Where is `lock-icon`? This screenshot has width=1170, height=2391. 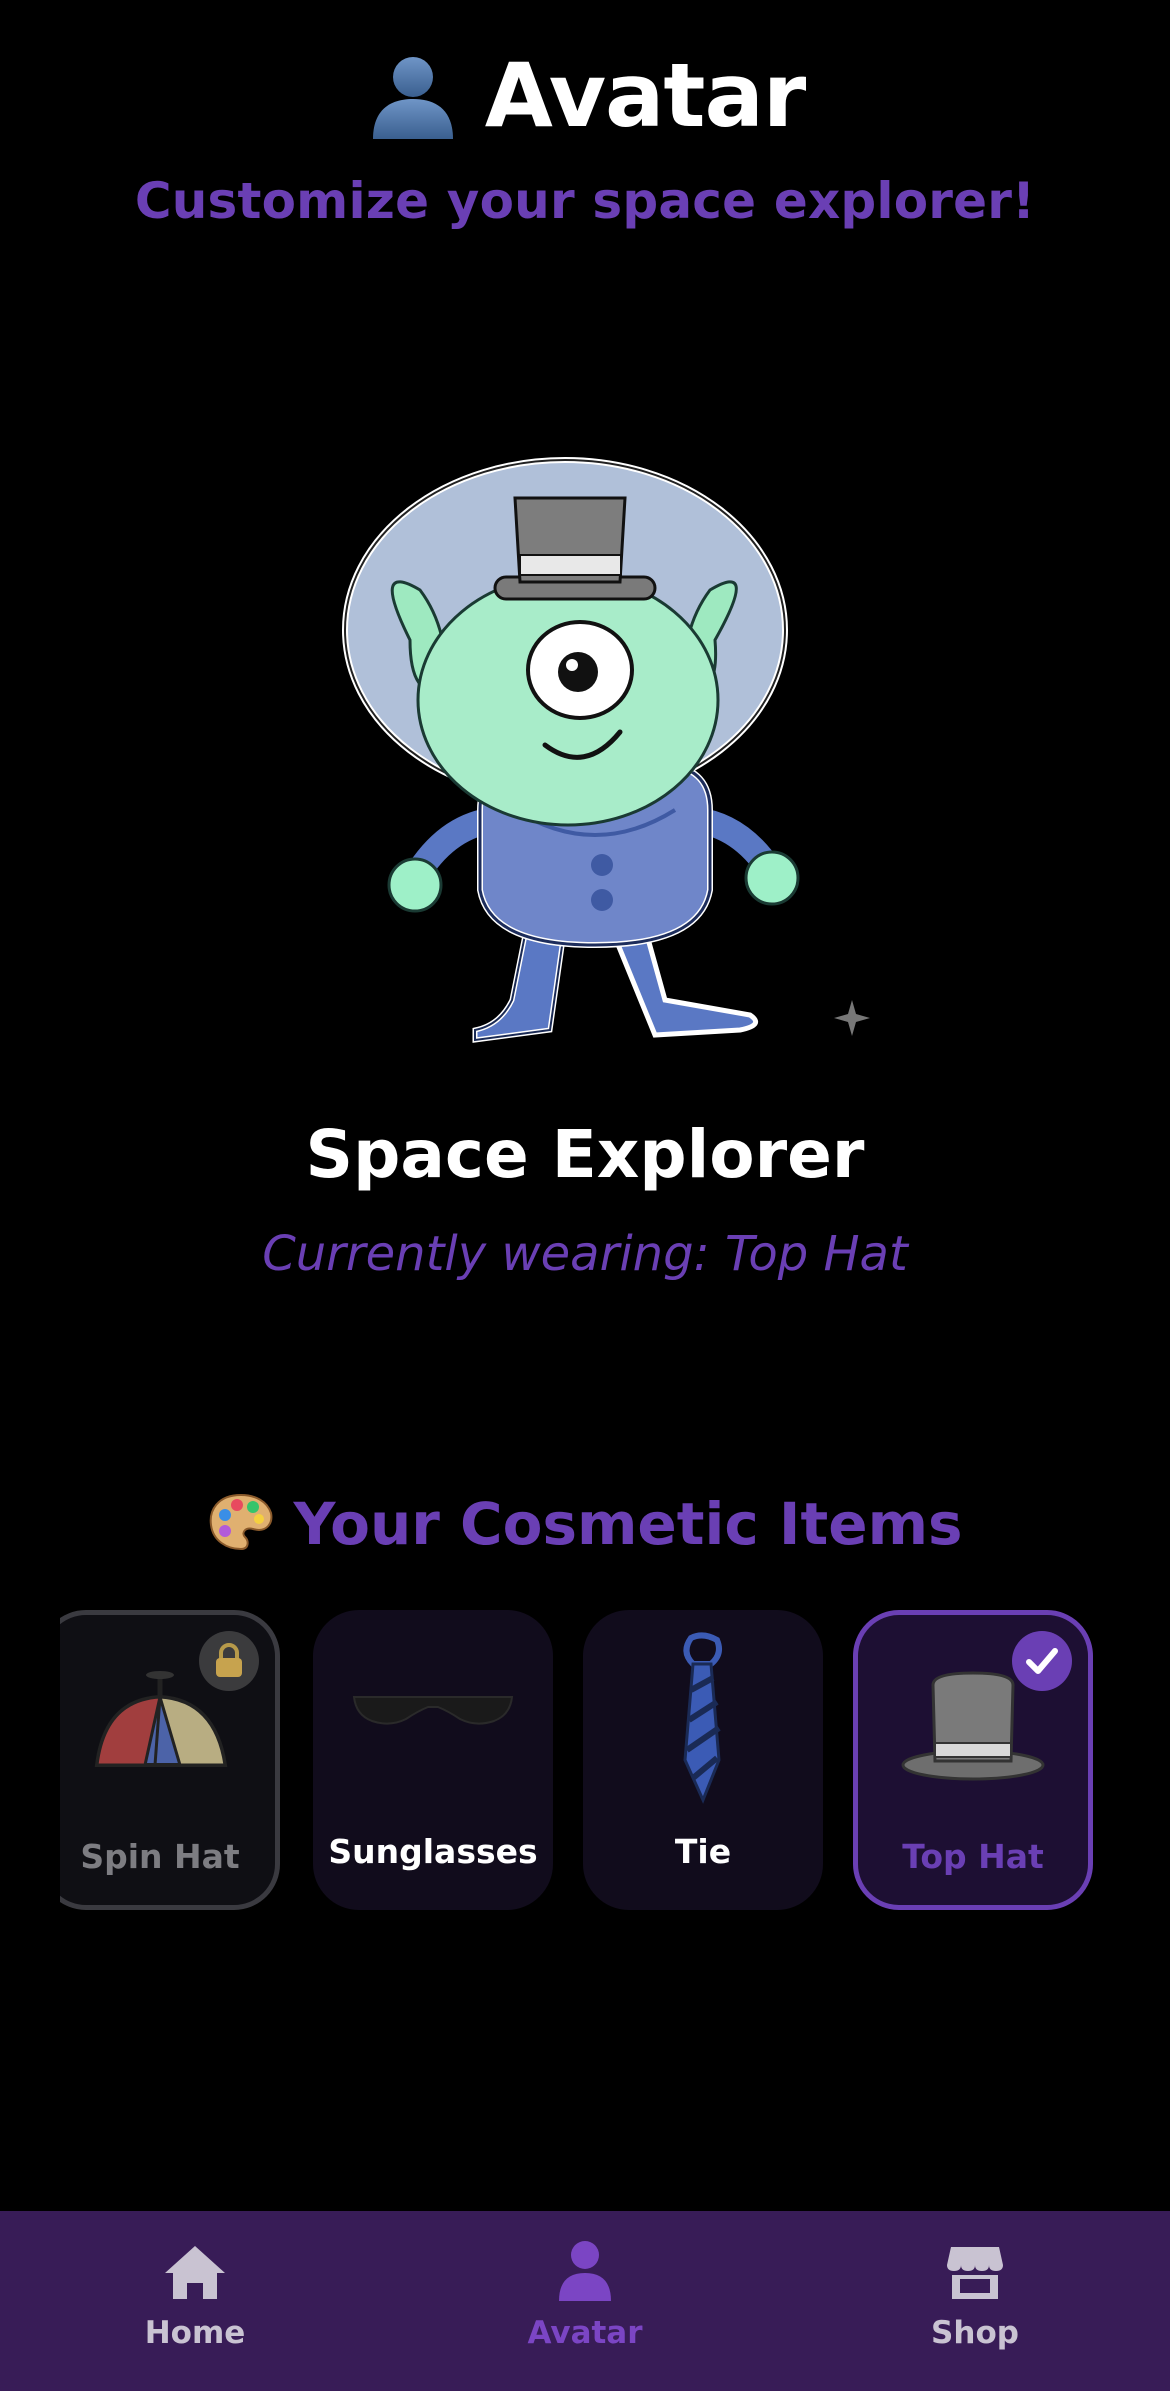
lock-icon is located at coordinates (229, 1661).